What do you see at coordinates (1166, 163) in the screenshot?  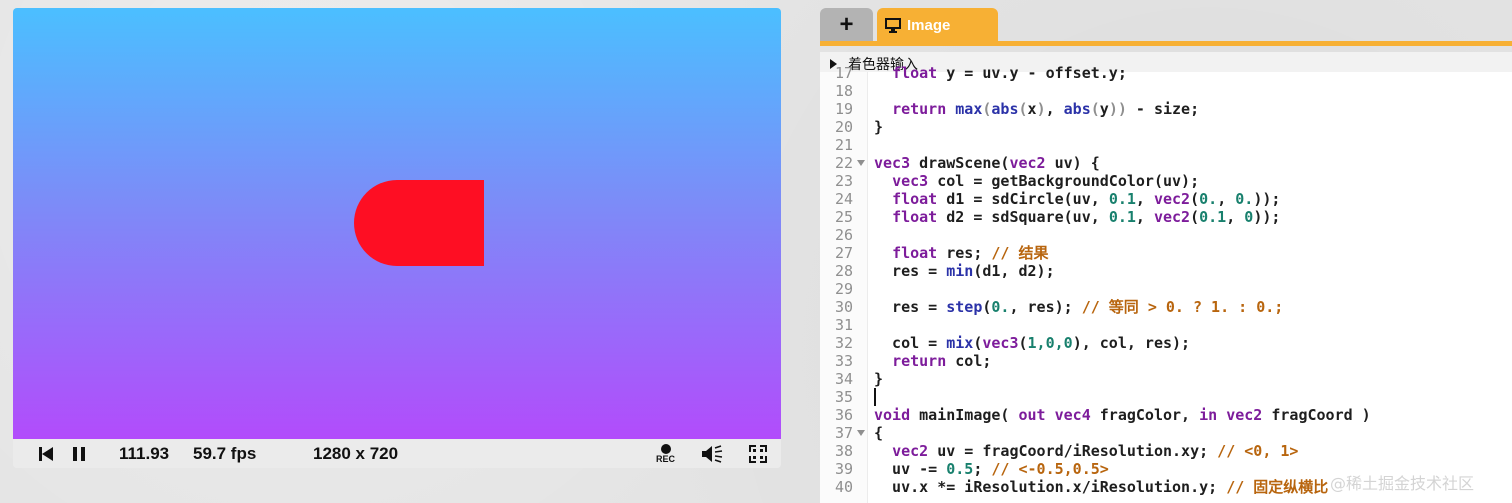 I see `code-line: 22 vec3 drawScene(vec2 uv) {` at bounding box center [1166, 163].